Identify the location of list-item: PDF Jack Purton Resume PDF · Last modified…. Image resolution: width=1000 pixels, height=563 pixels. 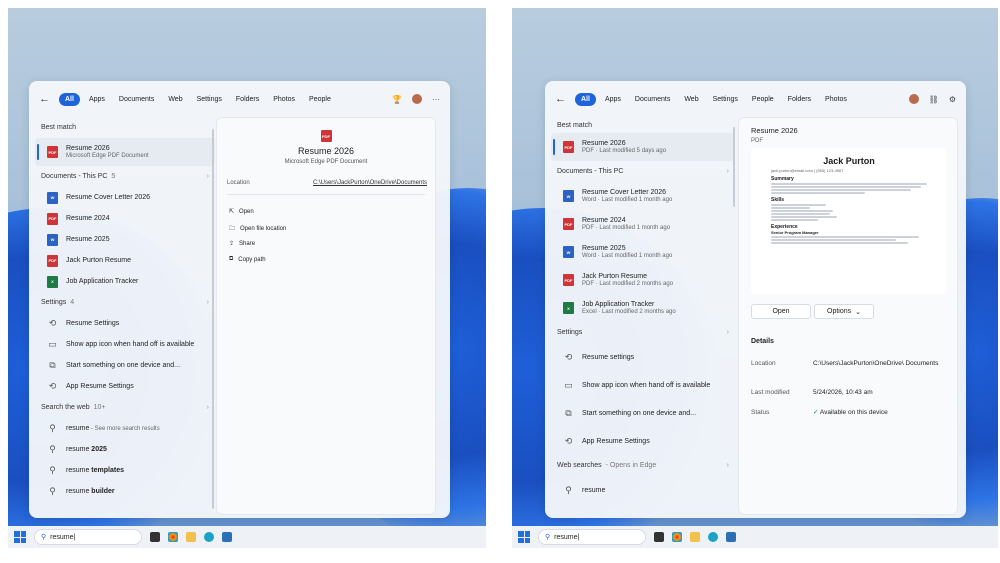
(643, 280).